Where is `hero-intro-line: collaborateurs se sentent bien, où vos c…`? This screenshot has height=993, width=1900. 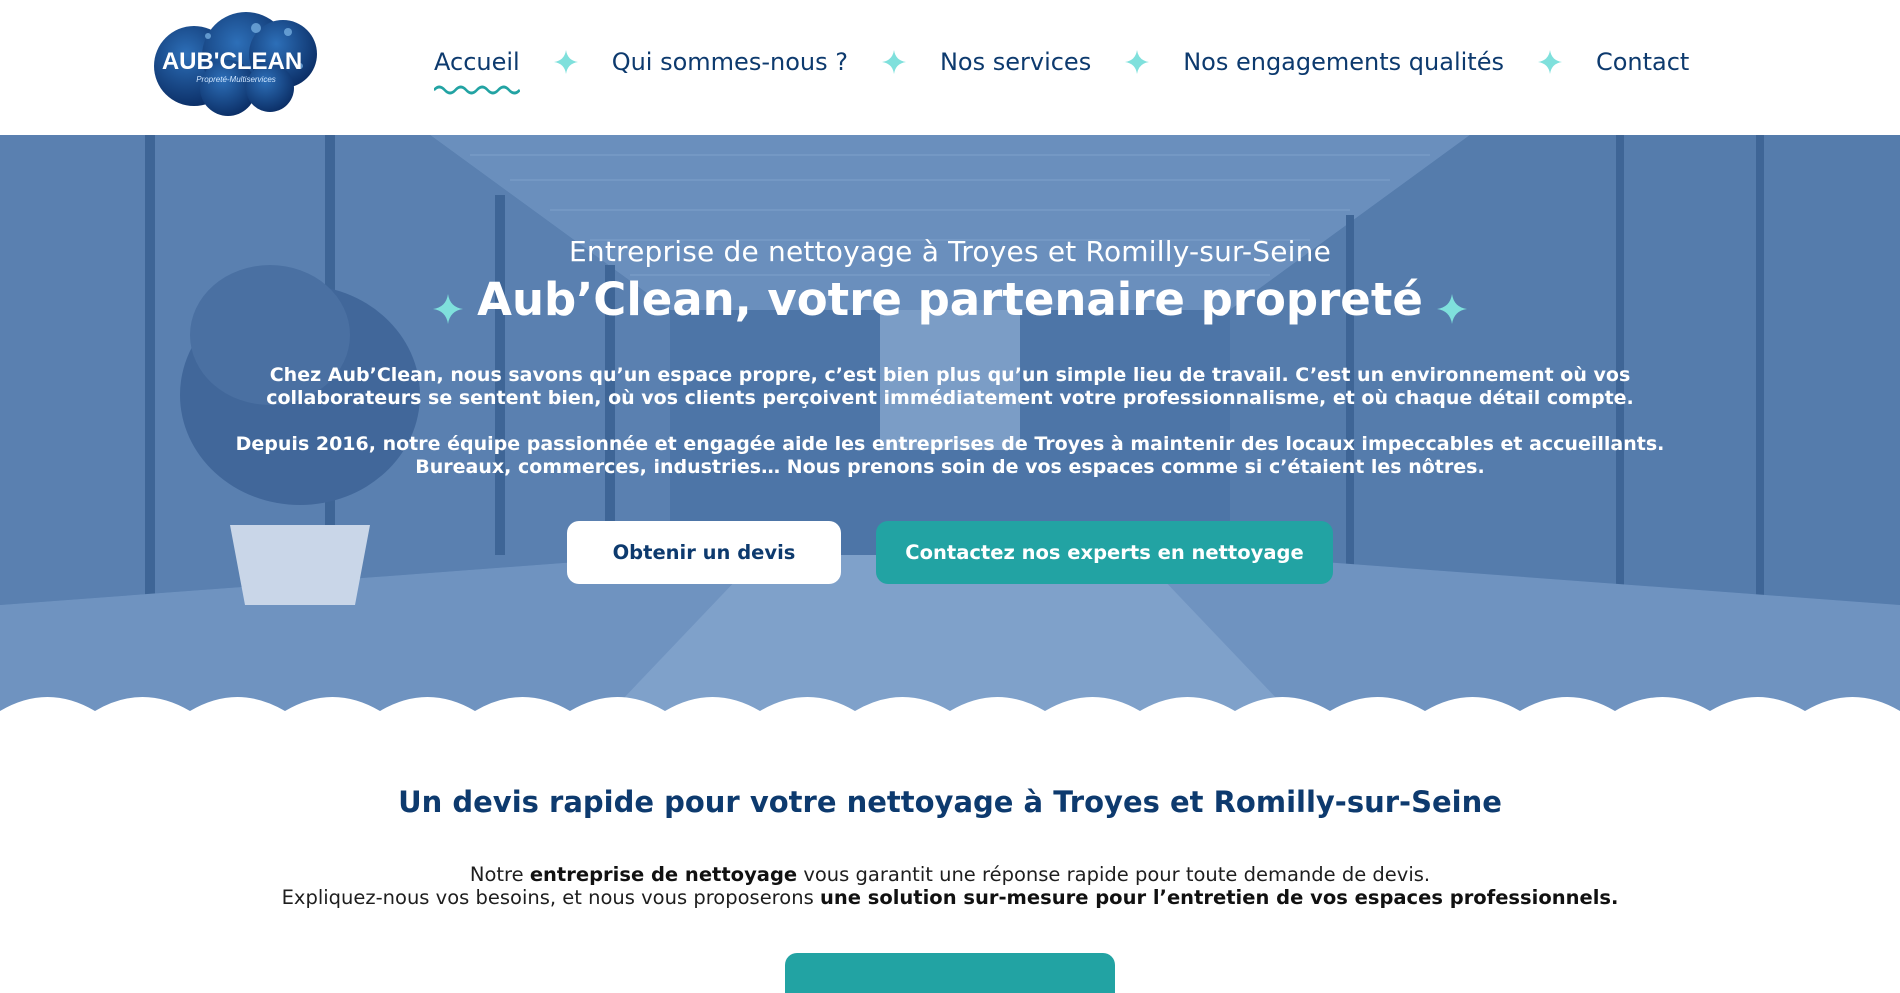 hero-intro-line: collaborateurs se sentent bien, où vos c… is located at coordinates (950, 398).